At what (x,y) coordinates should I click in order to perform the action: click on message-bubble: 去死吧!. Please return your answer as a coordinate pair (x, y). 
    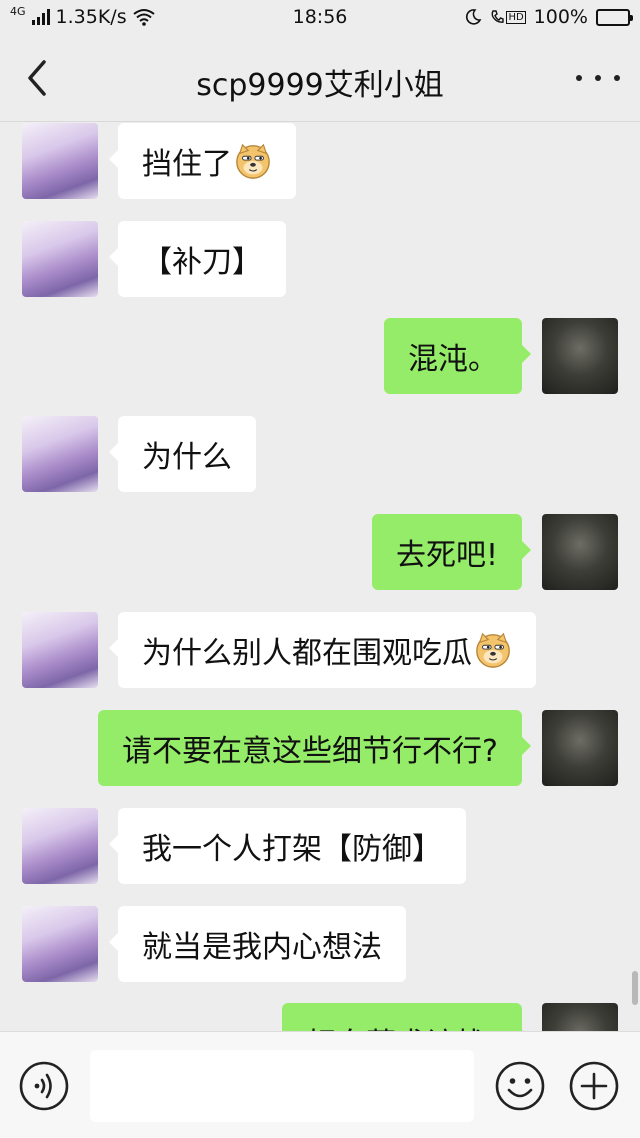
    Looking at the image, I should click on (451, 552).